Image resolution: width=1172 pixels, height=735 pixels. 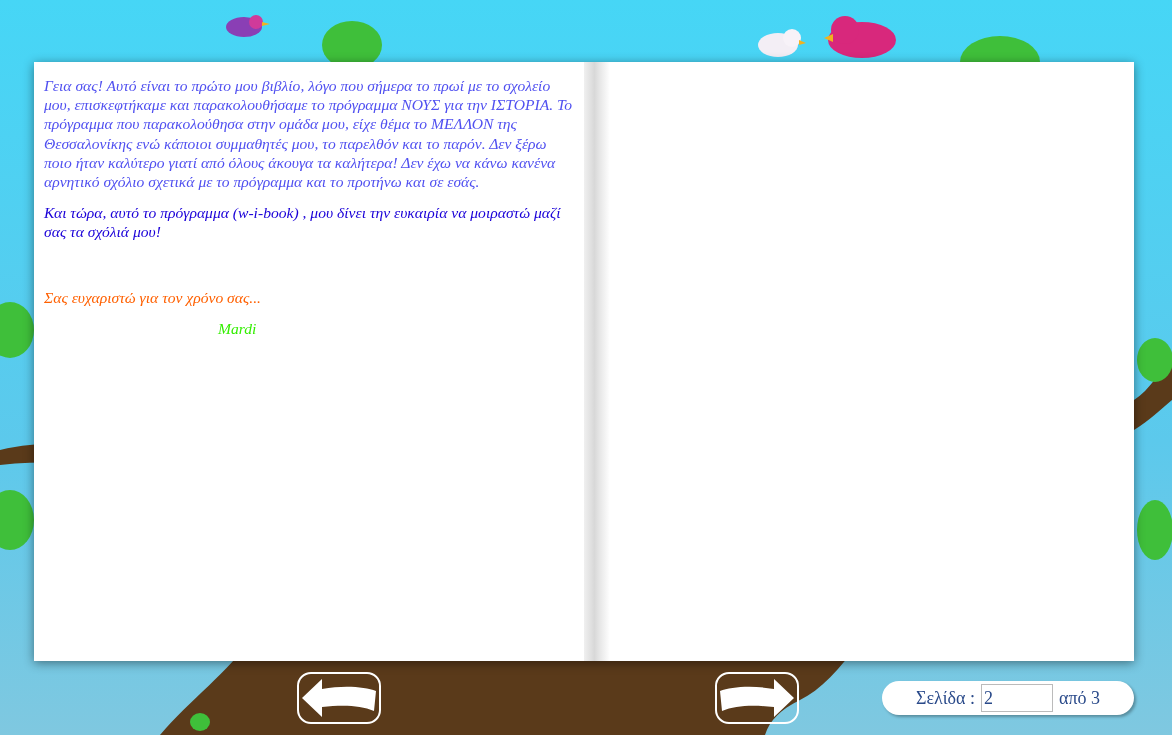 I want to click on signature-text: Mardi, so click(x=237, y=328).